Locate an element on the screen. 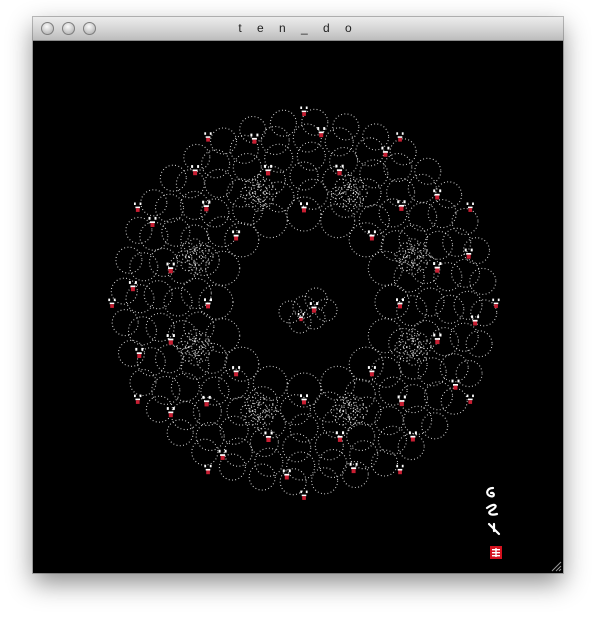 The image size is (596, 620). title-bar: t e n _ d o is located at coordinates (298, 29).